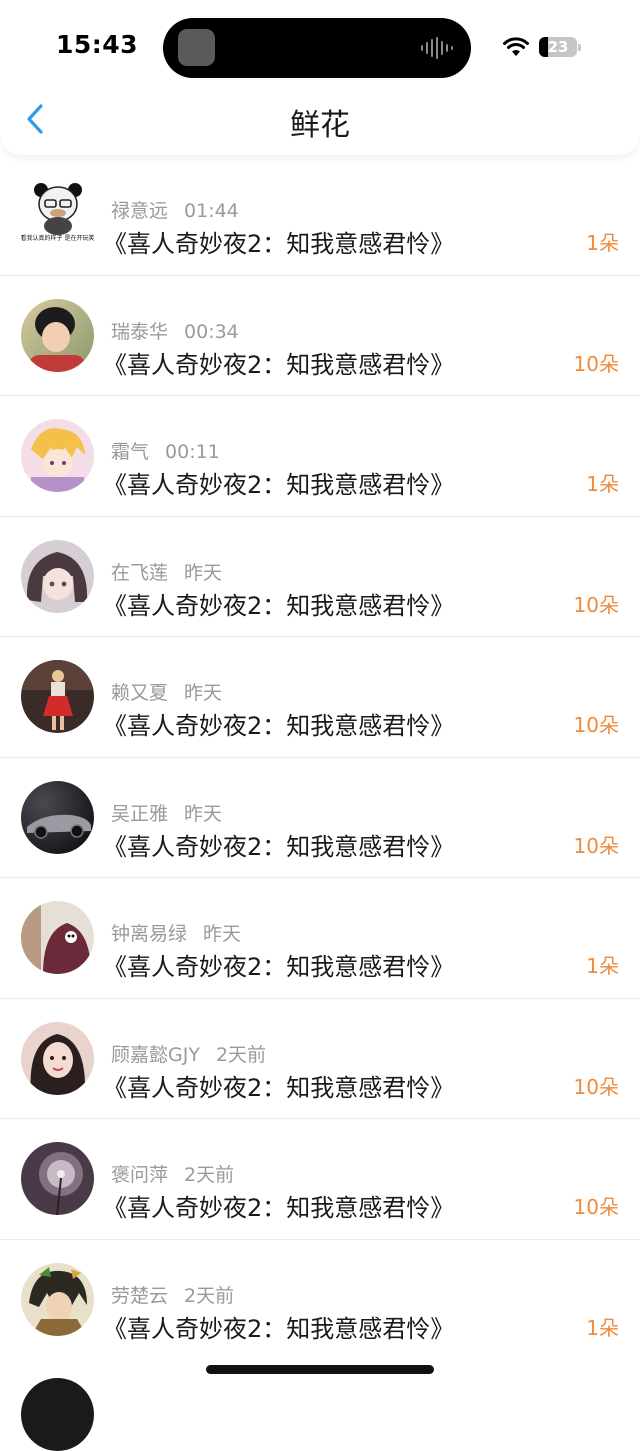  I want to click on battery-level: 23, so click(558, 47).